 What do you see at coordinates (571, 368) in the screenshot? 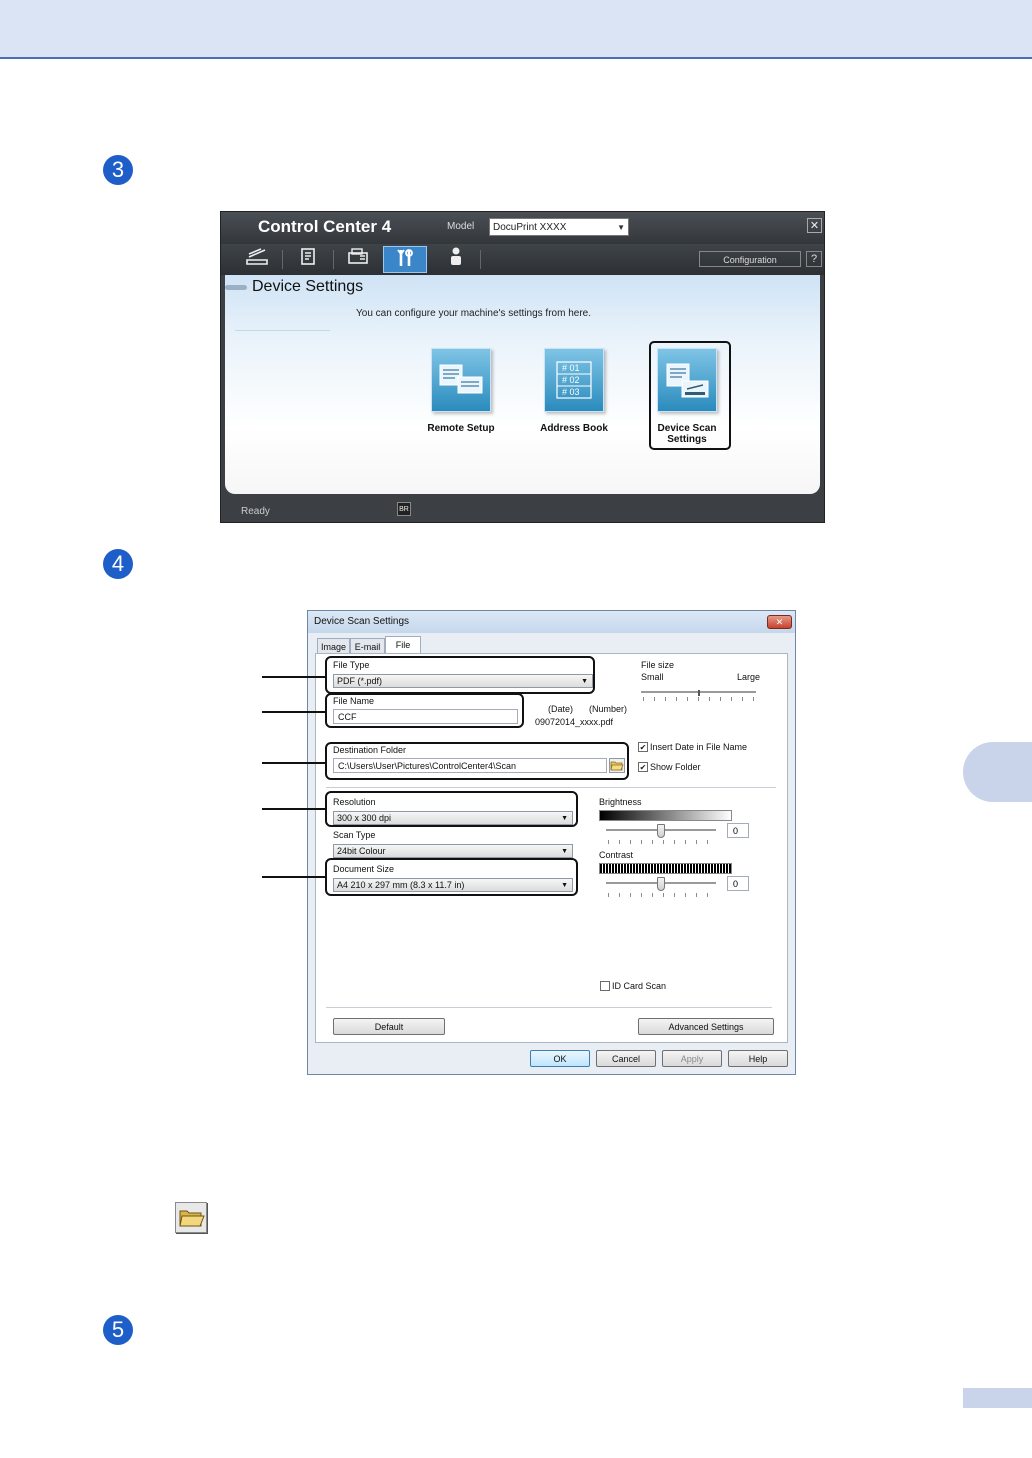
I see `svg-text: # 01` at bounding box center [571, 368].